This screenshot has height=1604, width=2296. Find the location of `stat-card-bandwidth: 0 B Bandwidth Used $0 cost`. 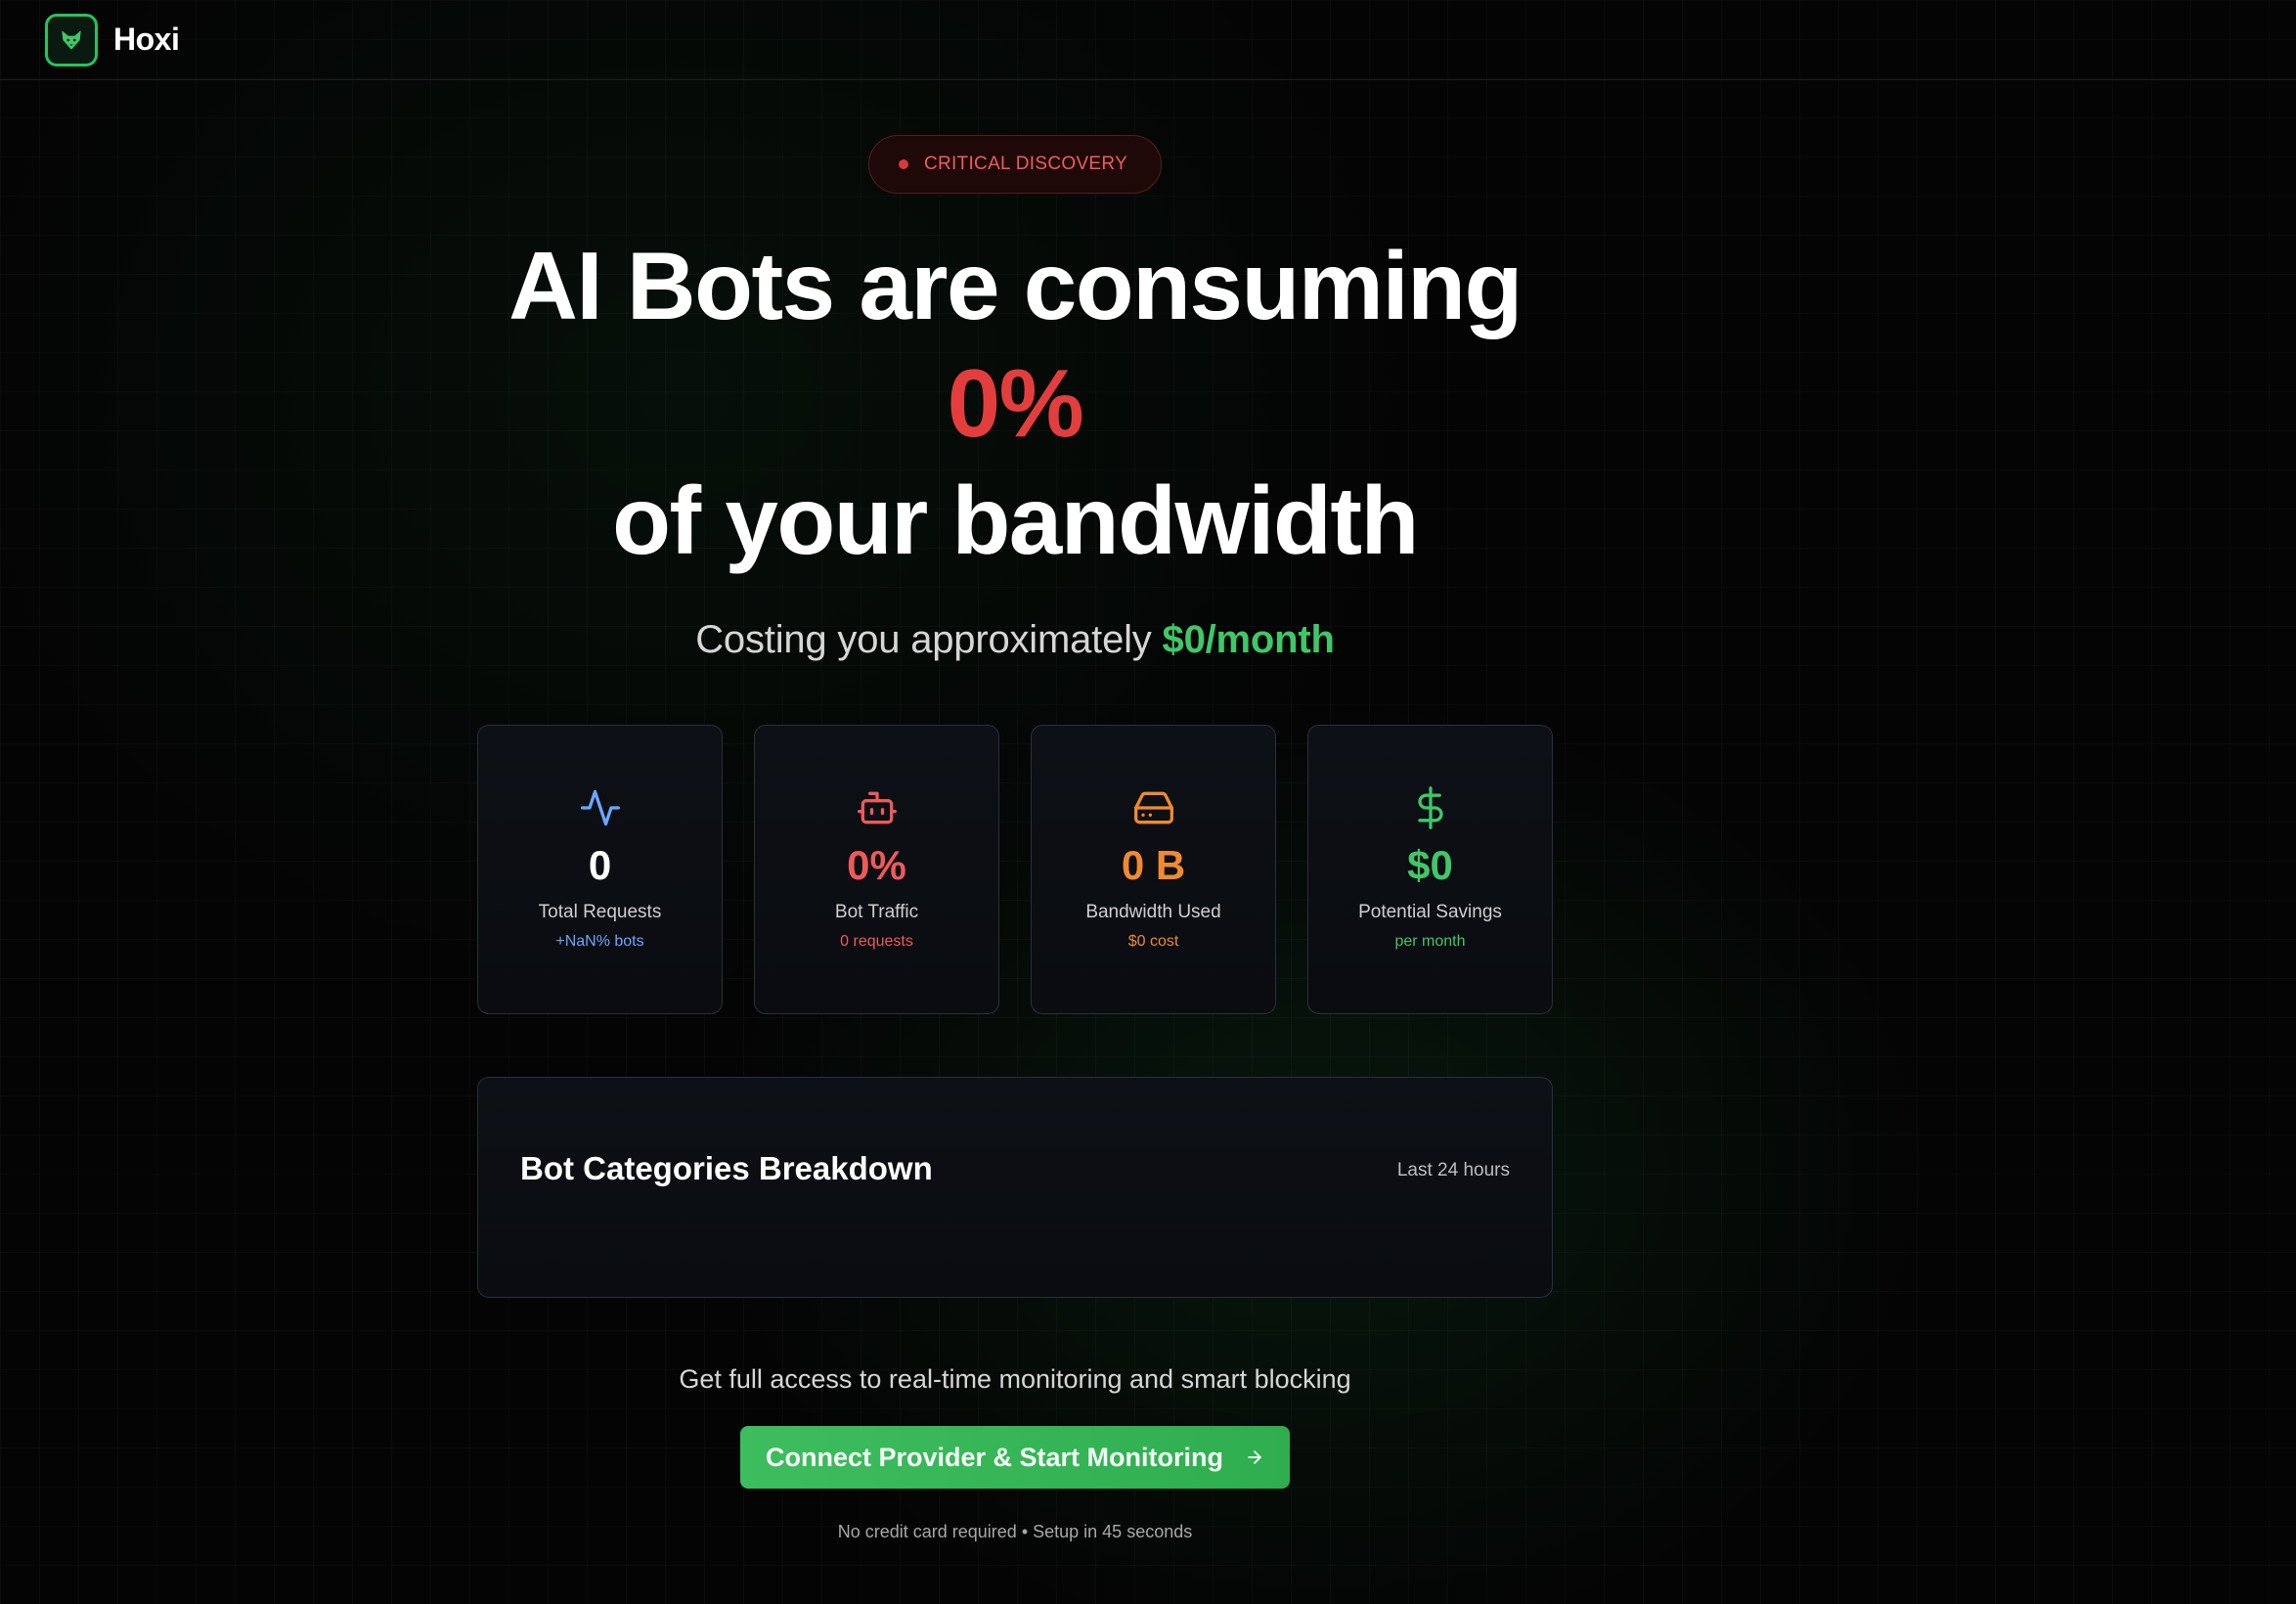

stat-card-bandwidth: 0 B Bandwidth Used $0 cost is located at coordinates (1153, 869).